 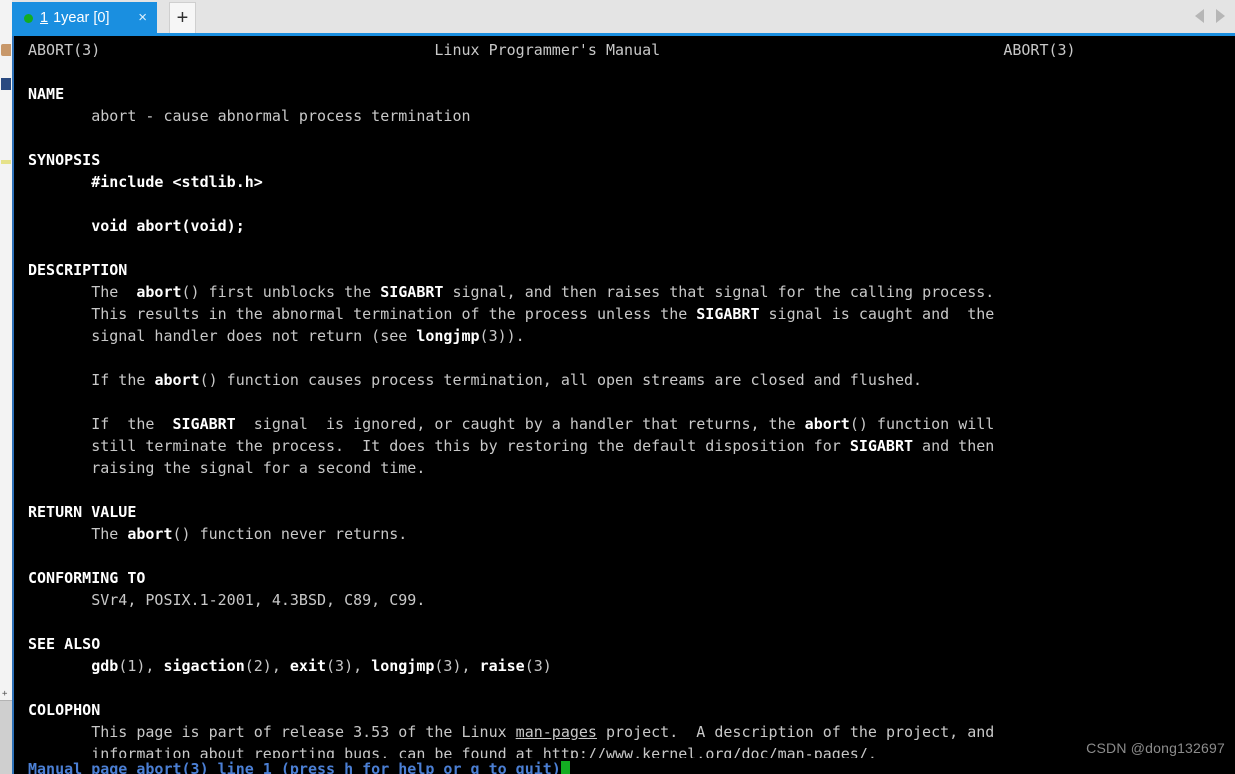 I want to click on synopsis-include-text: #include <stdlib.h>, so click(x=177, y=182).